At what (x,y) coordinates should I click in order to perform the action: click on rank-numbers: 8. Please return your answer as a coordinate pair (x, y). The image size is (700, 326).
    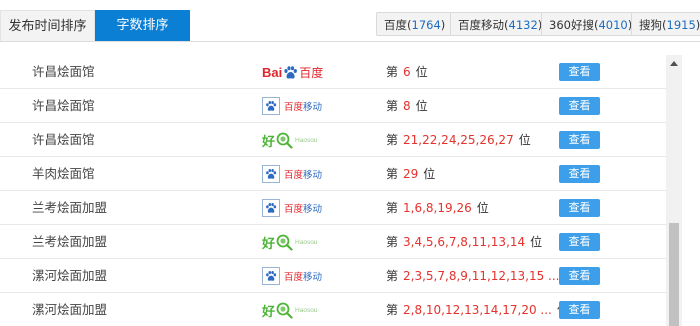
    Looking at the image, I should click on (407, 106).